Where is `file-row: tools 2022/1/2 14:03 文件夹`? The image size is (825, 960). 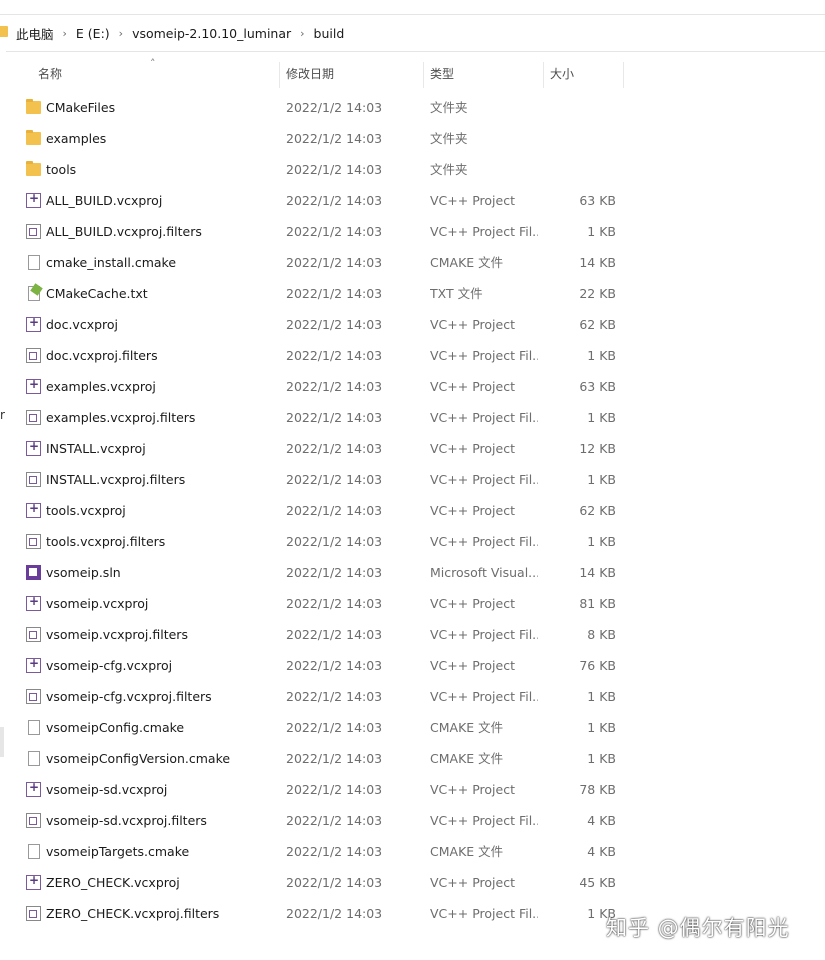
file-row: tools 2022/1/2 14:03 文件夹 is located at coordinates (312, 169).